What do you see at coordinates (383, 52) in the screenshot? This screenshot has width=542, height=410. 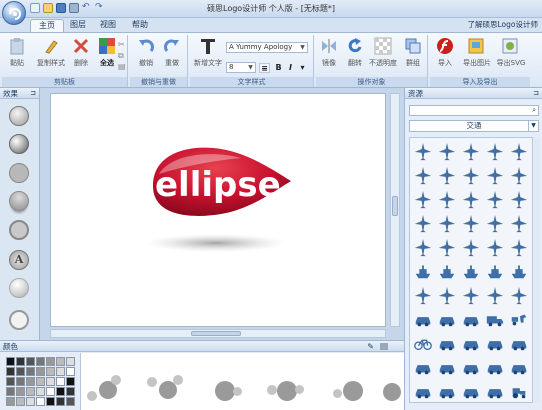 I see `opacity-button: 不透明度` at bounding box center [383, 52].